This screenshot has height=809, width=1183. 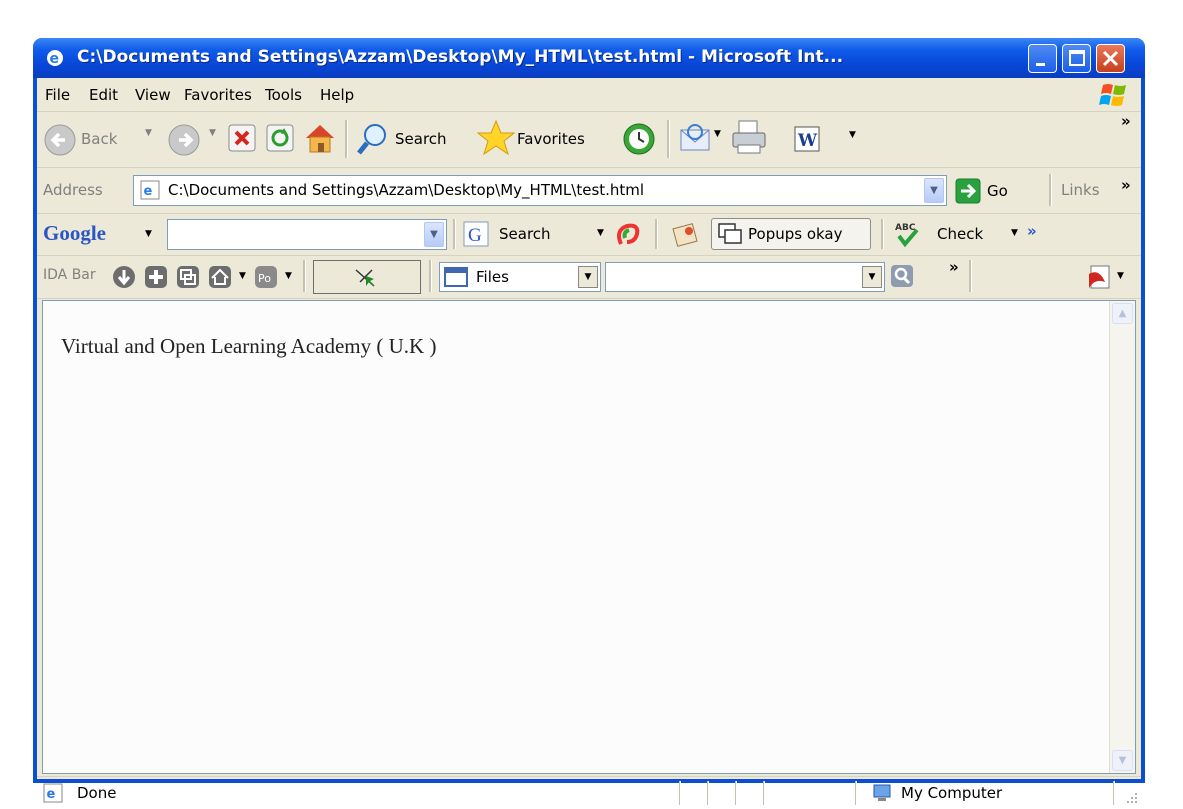 I want to click on ida-home-icon, so click(x=220, y=277).